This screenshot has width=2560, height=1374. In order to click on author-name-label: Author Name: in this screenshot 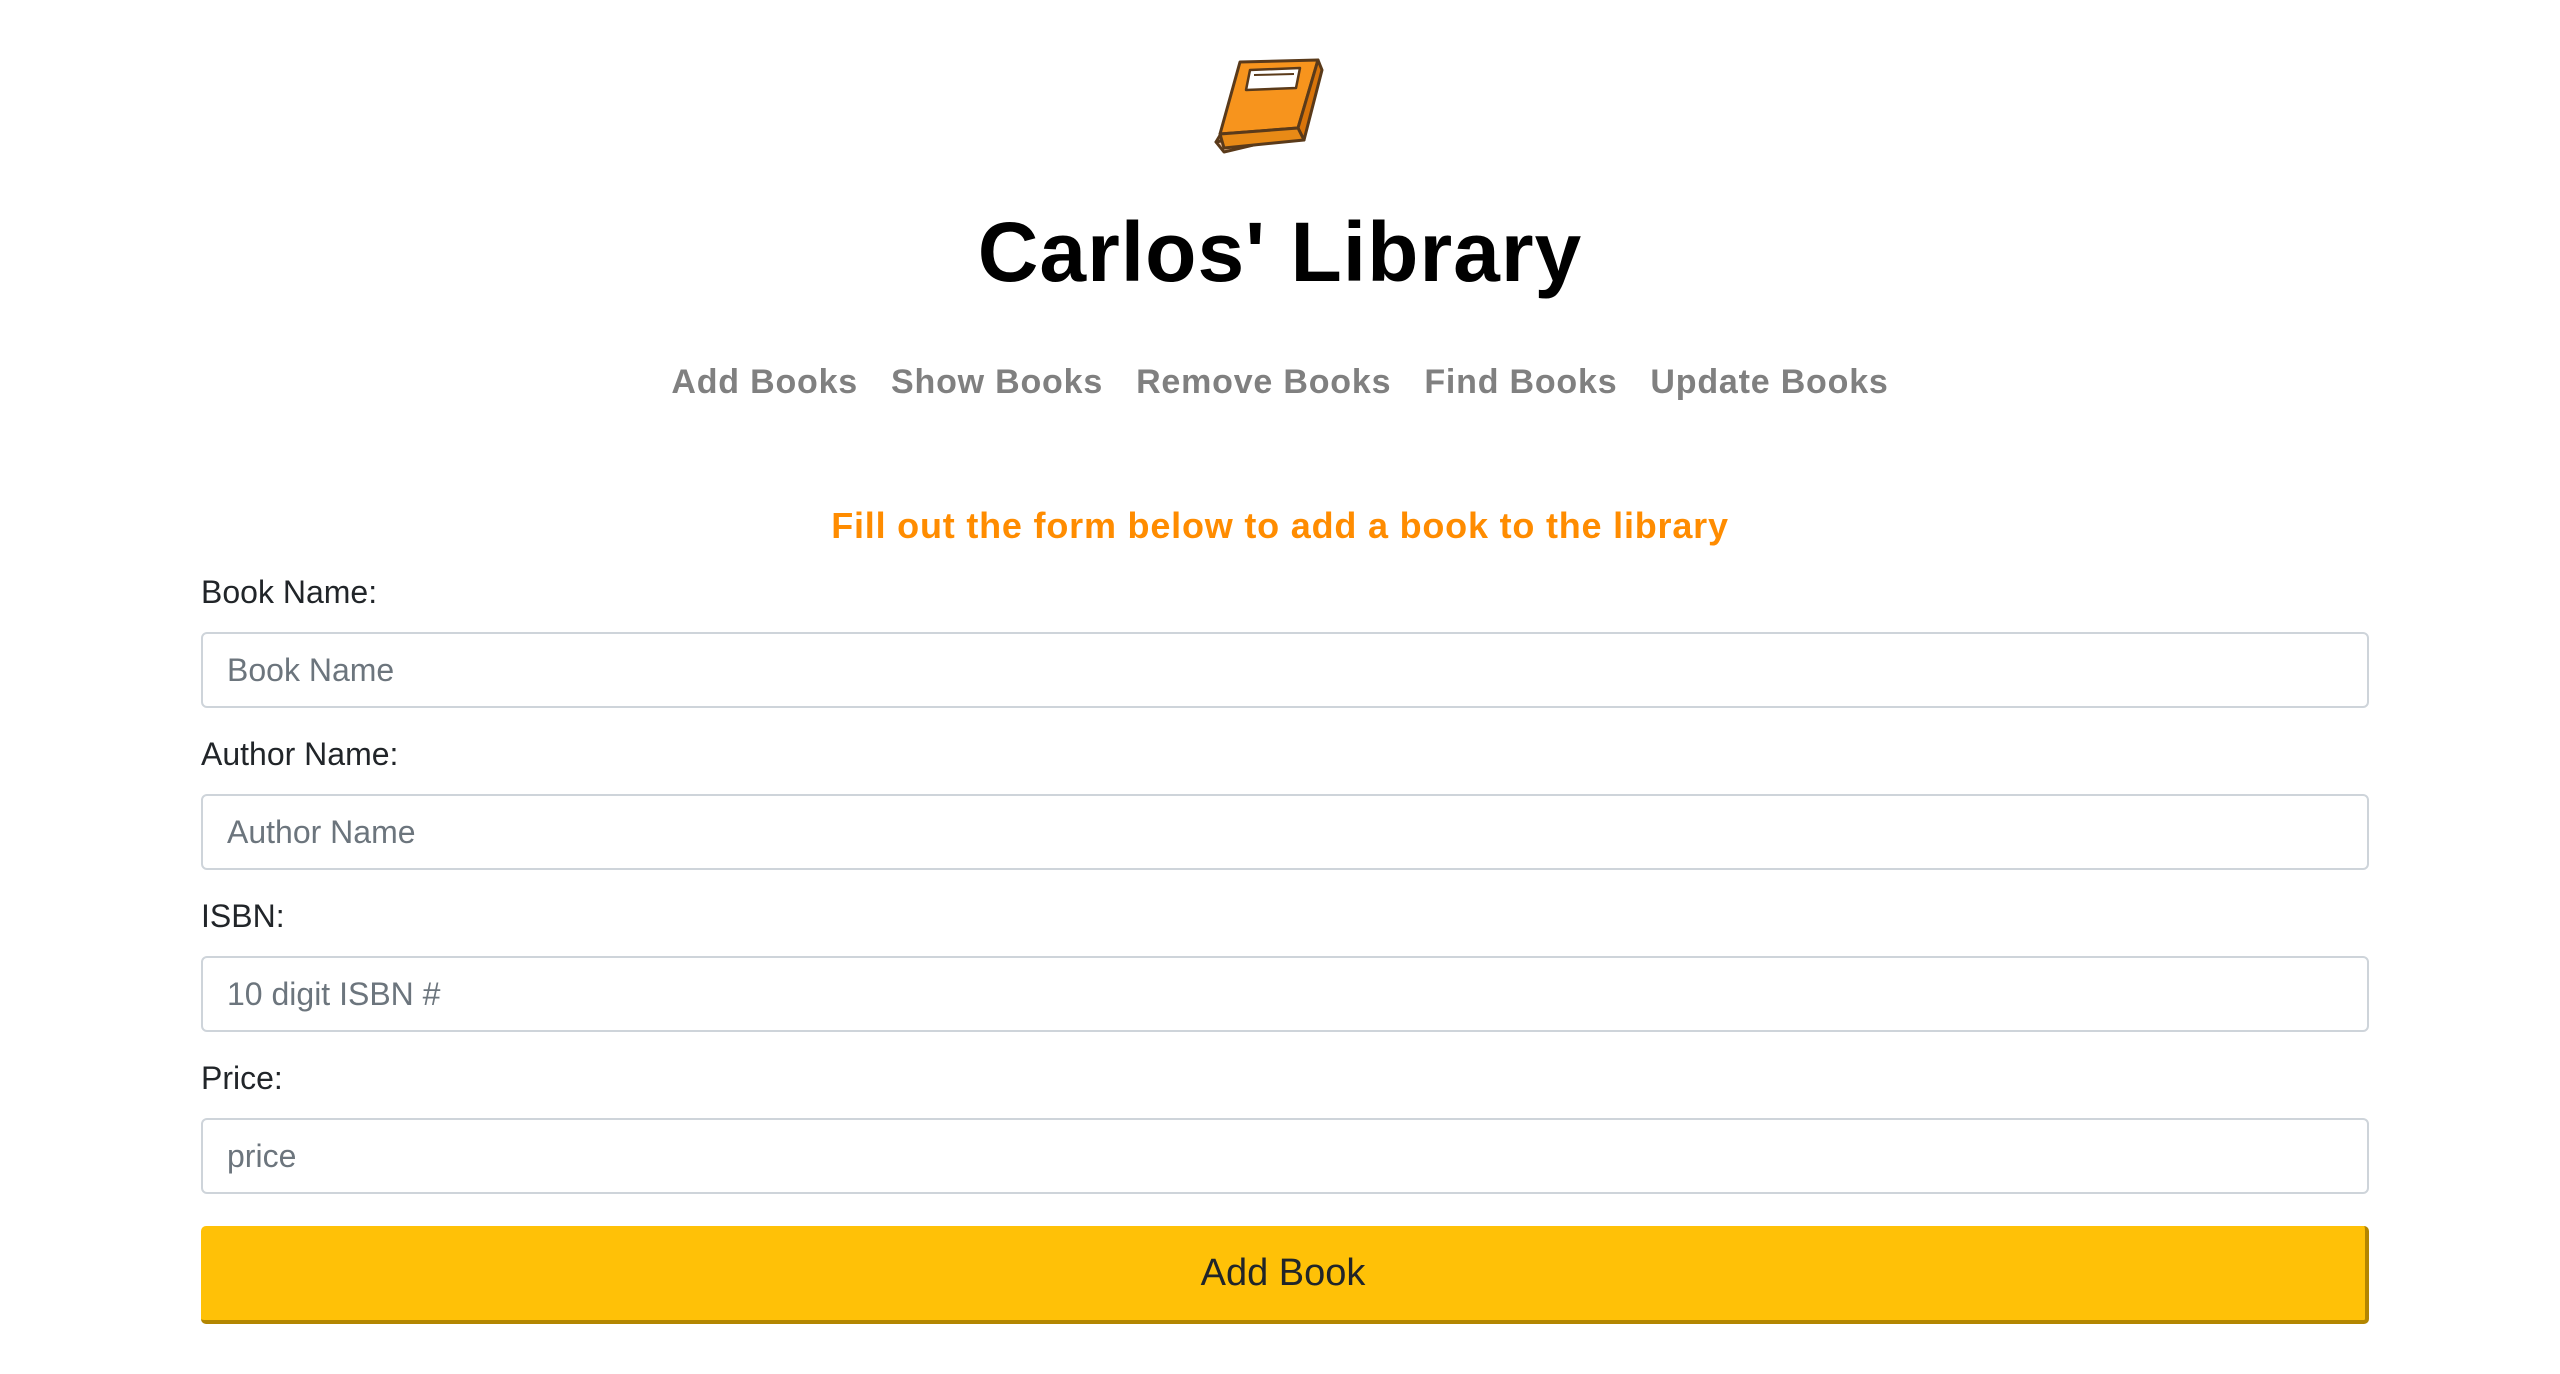, I will do `click(300, 754)`.